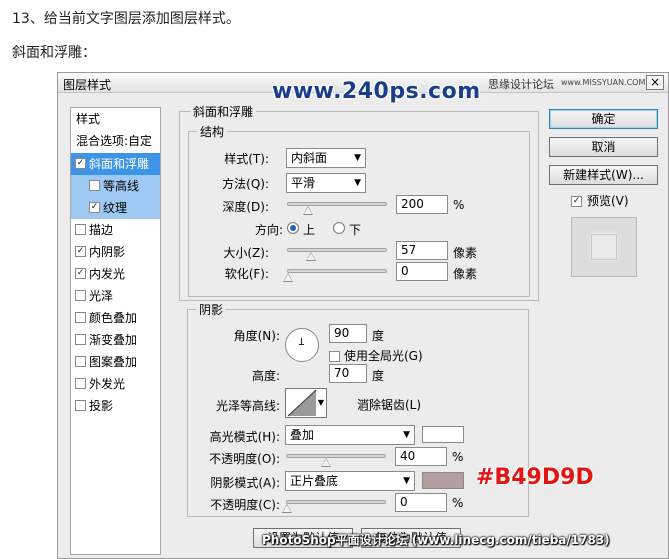 The width and height of the screenshot is (669, 559). What do you see at coordinates (389, 405) in the screenshot?
I see `anti-alias-label: 消除锯齿(L)` at bounding box center [389, 405].